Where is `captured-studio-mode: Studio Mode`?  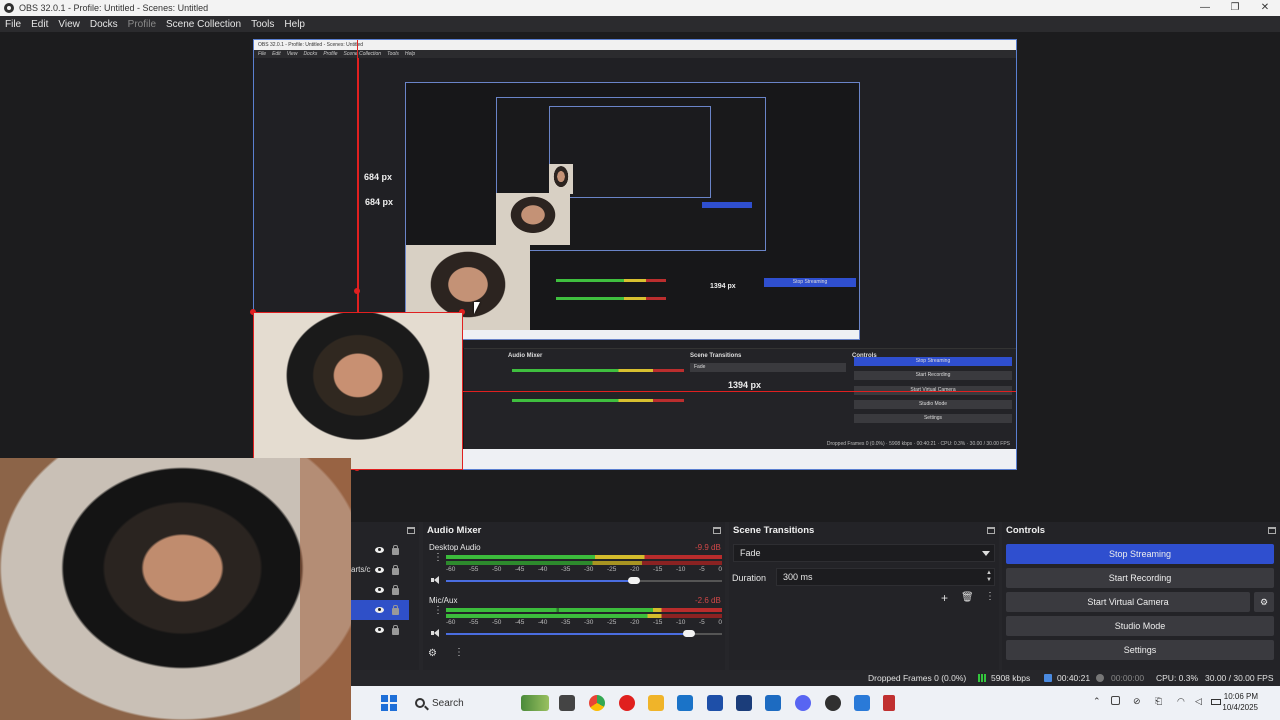
captured-studio-mode: Studio Mode is located at coordinates (933, 404).